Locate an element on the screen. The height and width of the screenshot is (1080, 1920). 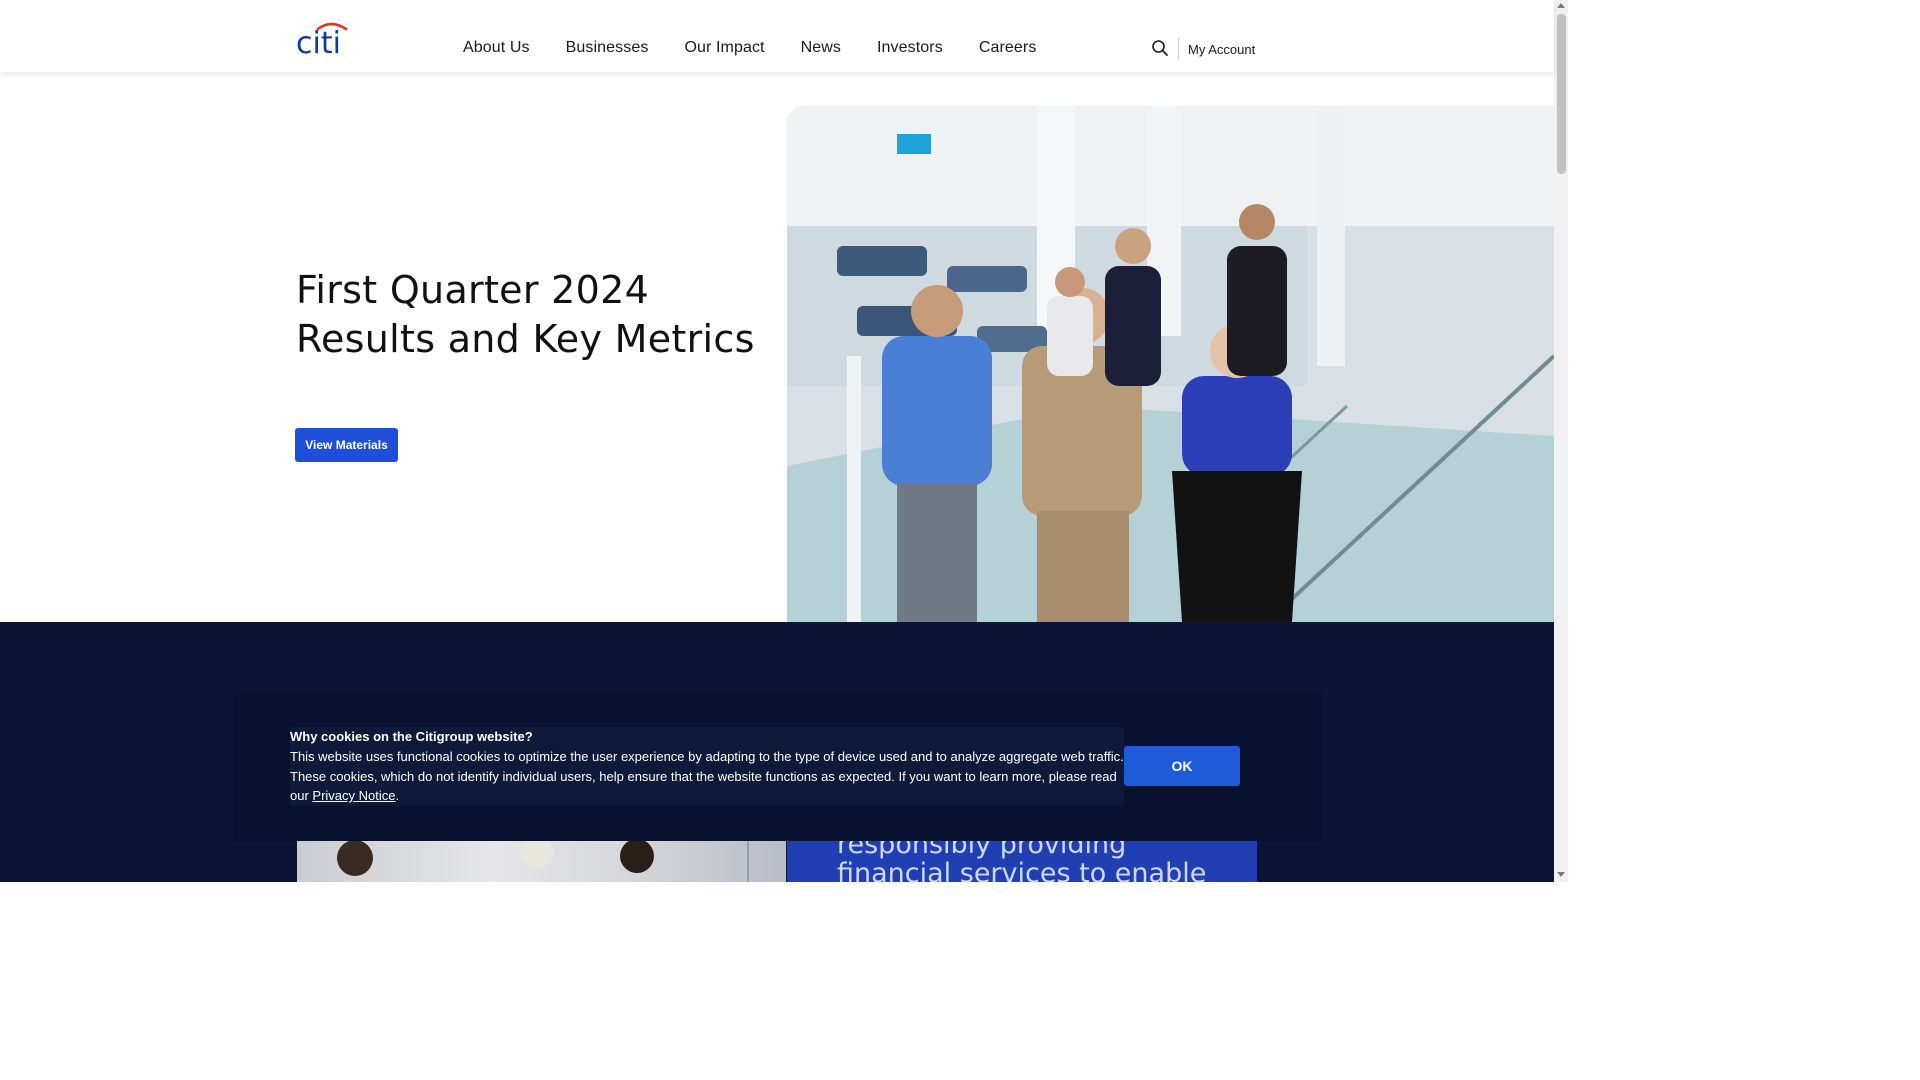
citi-logo: citi is located at coordinates (324, 40).